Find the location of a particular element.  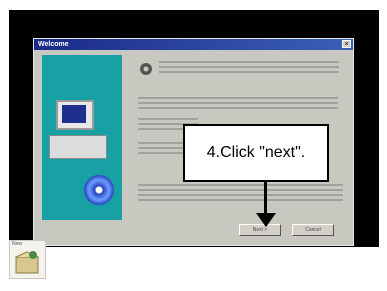

computer-case-icon is located at coordinates (78, 147).